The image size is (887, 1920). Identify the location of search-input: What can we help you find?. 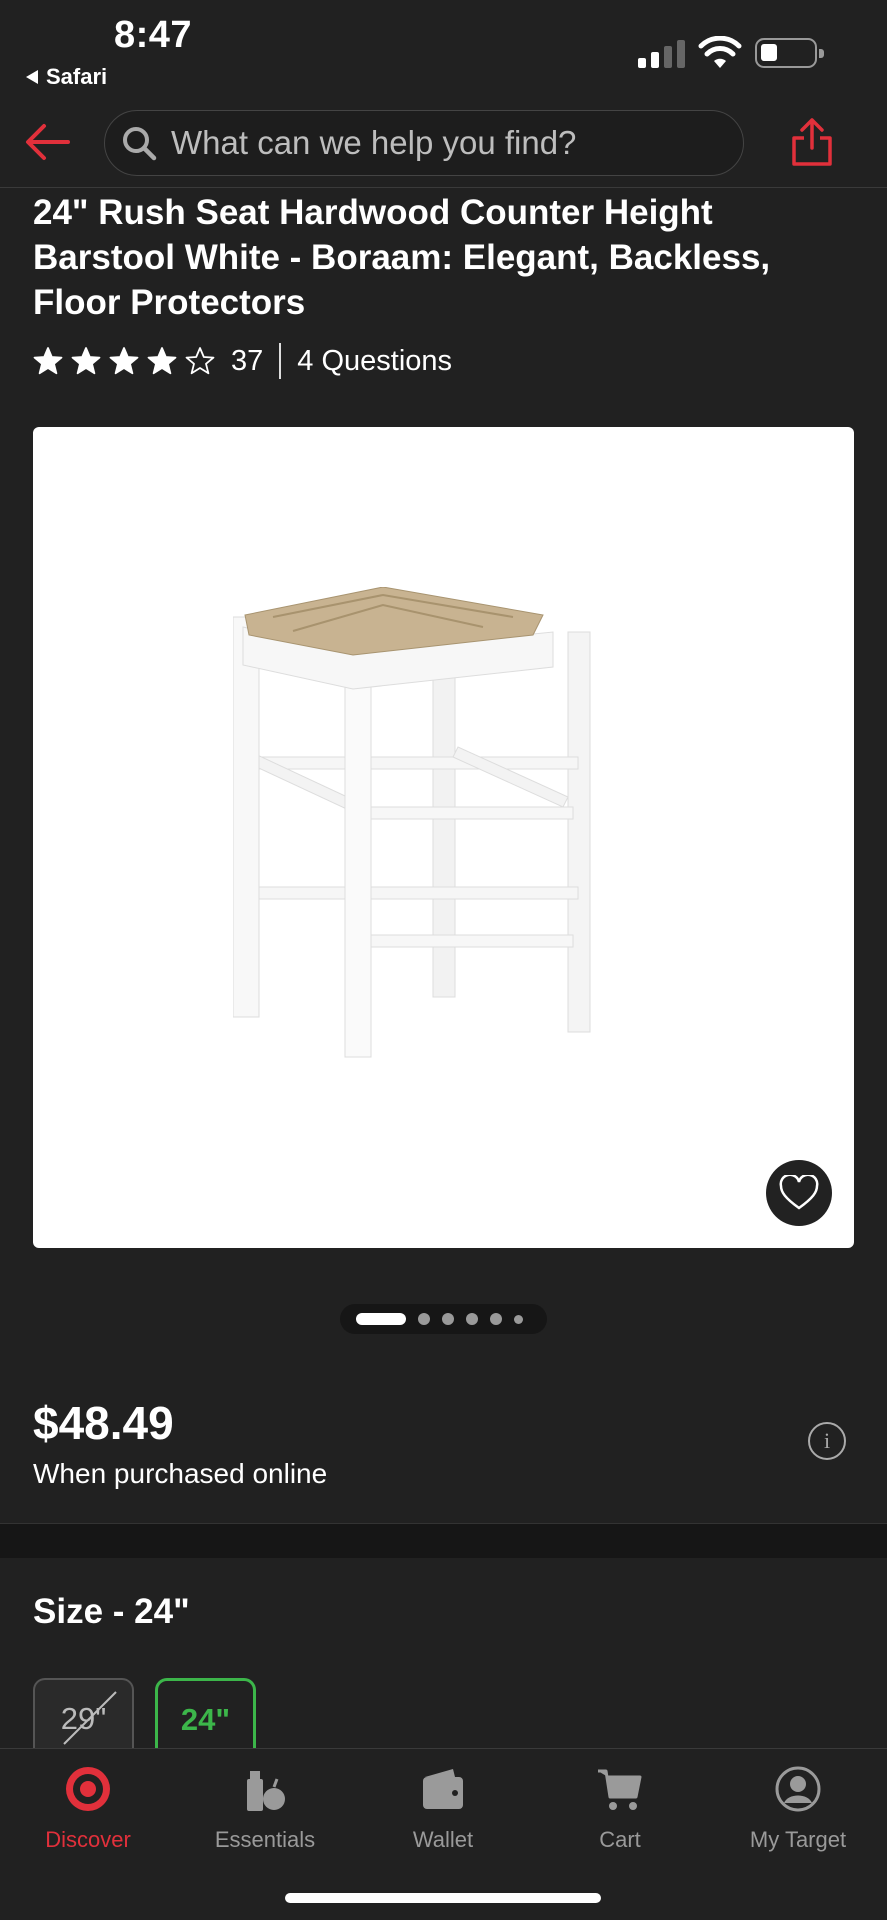
(424, 143).